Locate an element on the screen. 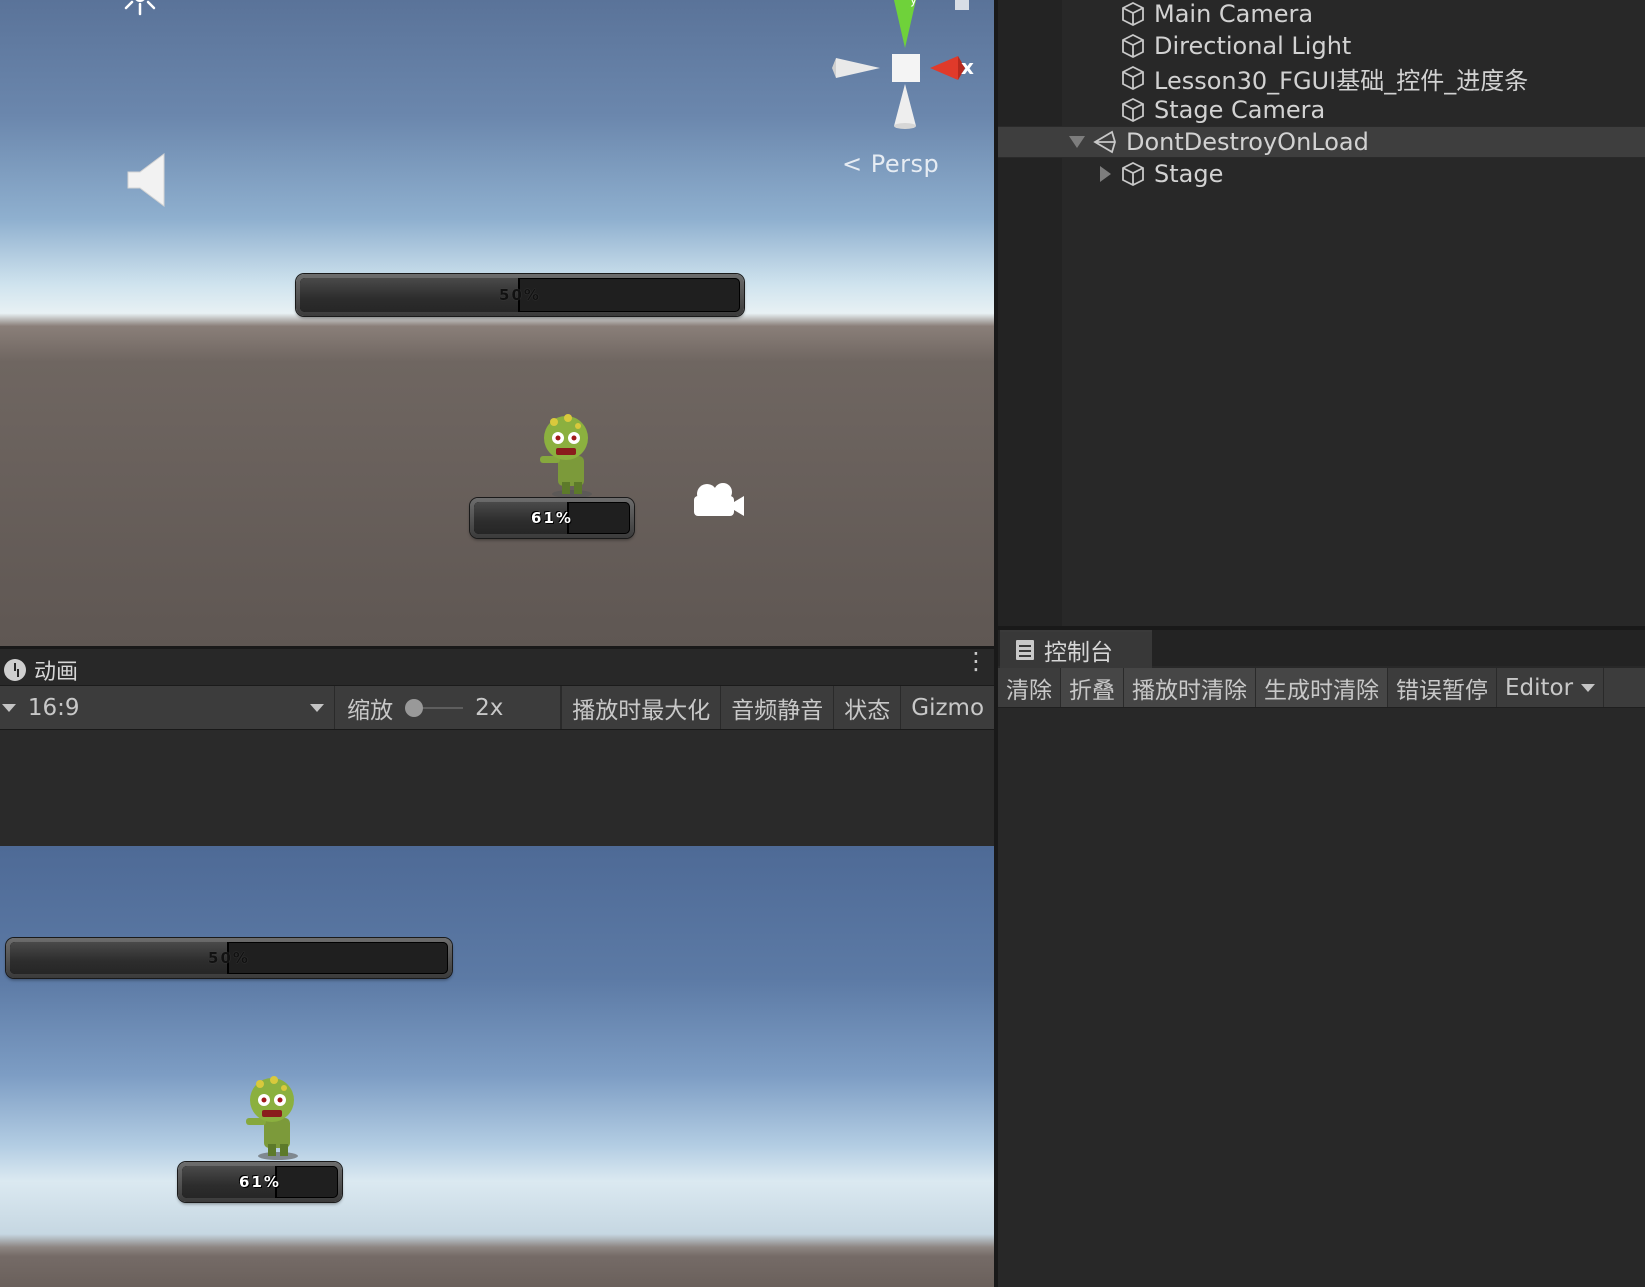 The image size is (1645, 1287). console-tab-label: 控制台 is located at coordinates (1078, 653).